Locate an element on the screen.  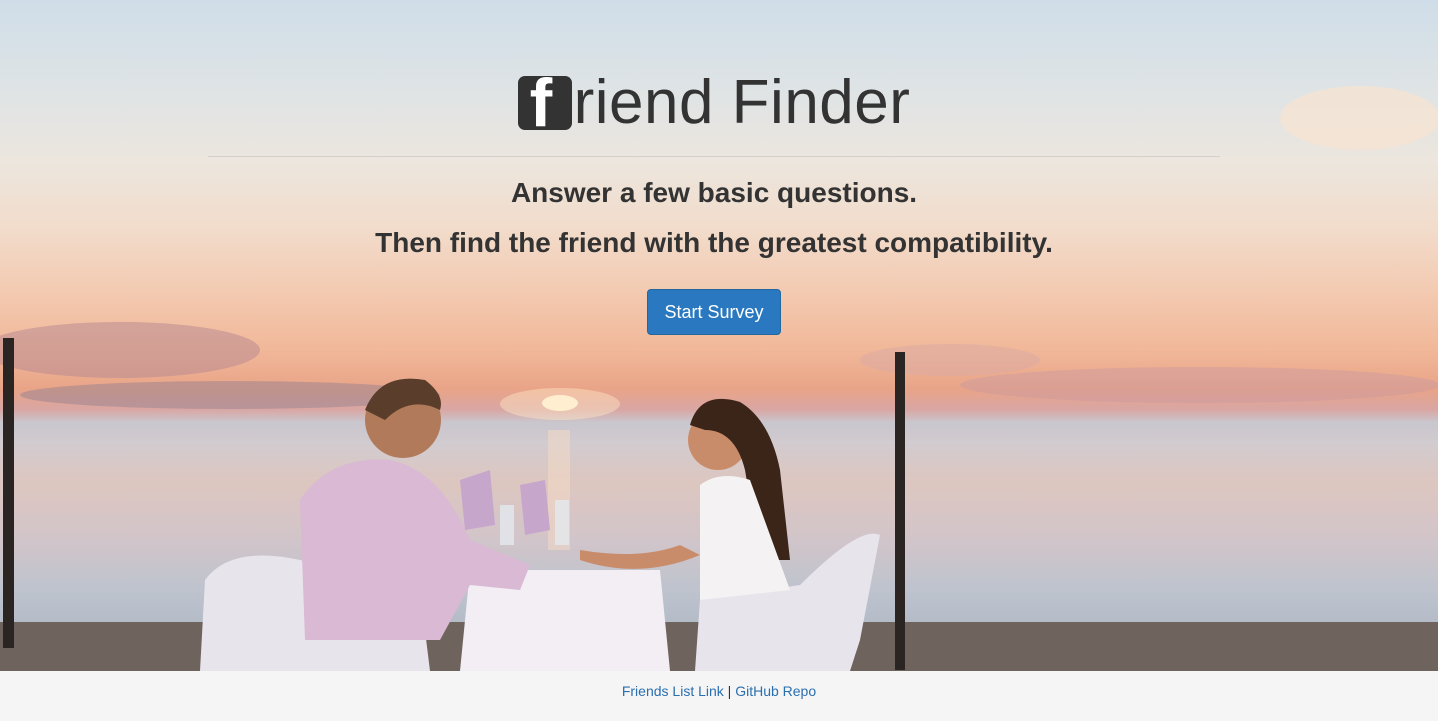
facebook-f-icon: f is located at coordinates (544, 103).